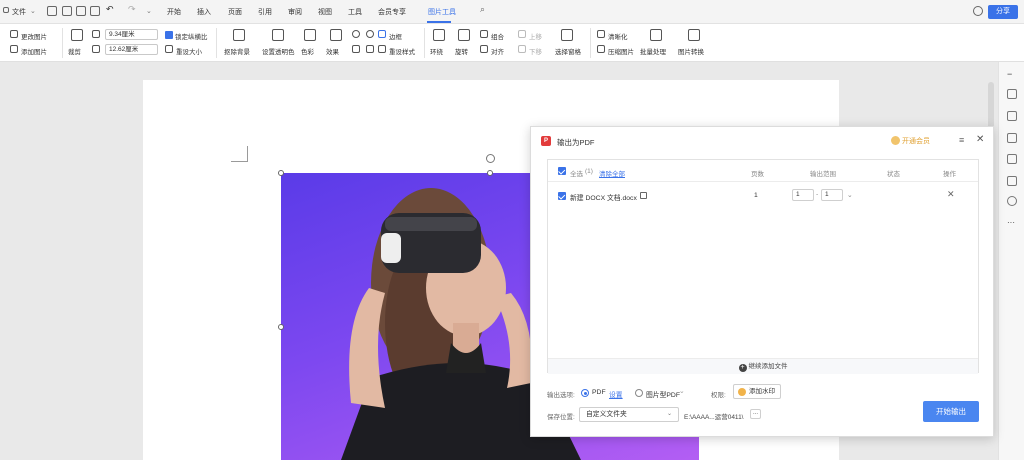  I want to click on compress-button: 压缩图片, so click(621, 51).